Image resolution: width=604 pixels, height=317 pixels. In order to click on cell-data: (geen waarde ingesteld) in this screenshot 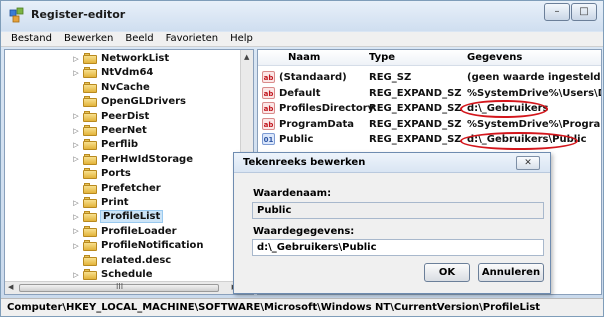, I will do `click(534, 77)`.